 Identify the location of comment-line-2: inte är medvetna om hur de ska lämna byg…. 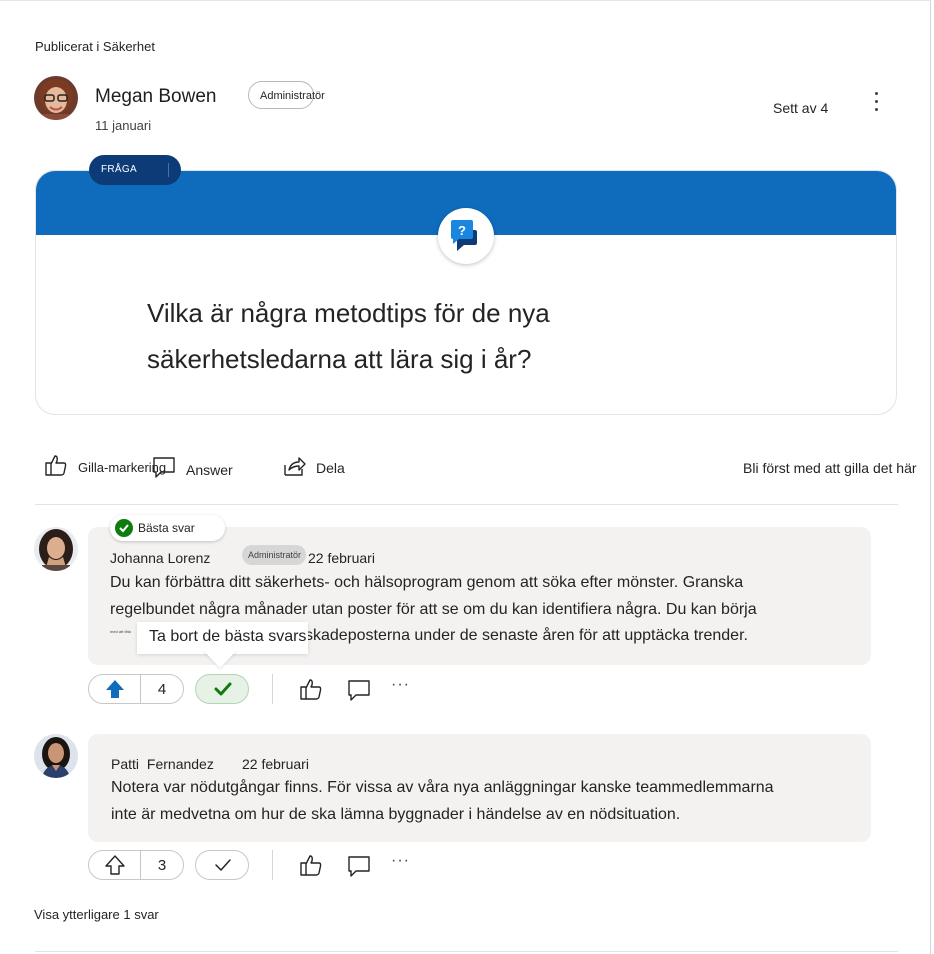
(396, 814).